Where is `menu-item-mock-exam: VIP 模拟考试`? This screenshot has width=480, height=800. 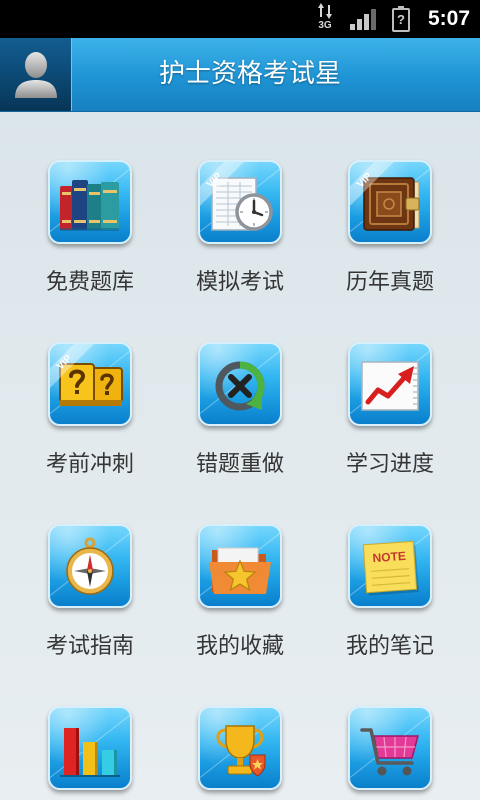 menu-item-mock-exam: VIP 模拟考试 is located at coordinates (240, 227).